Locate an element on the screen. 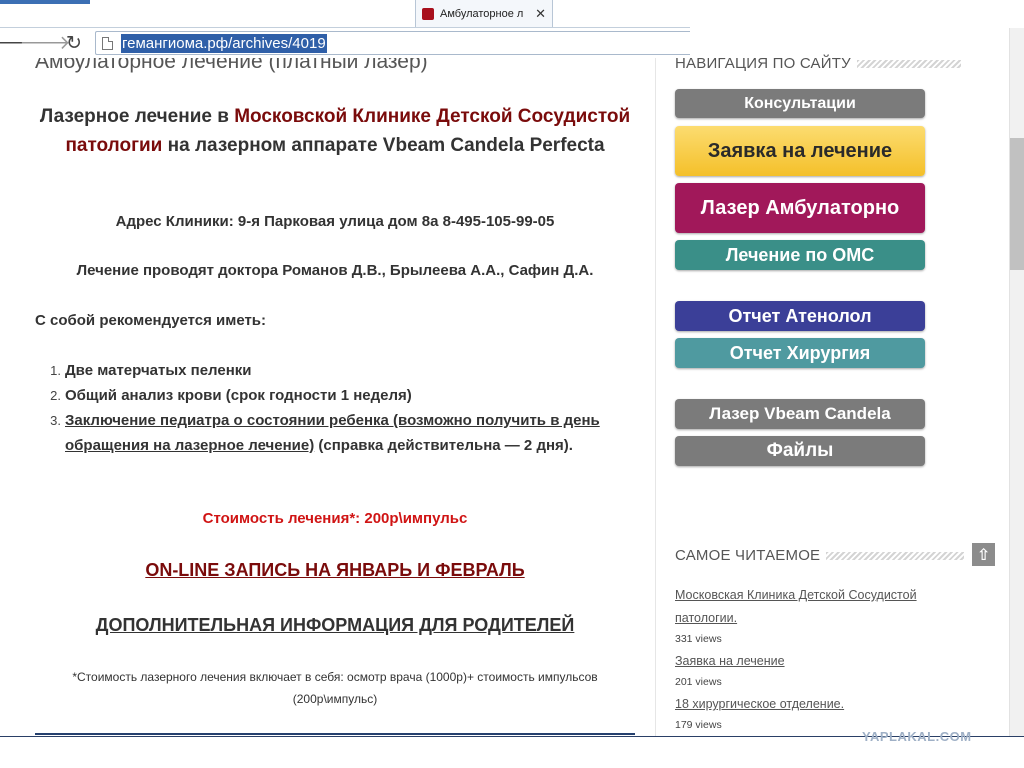 The height and width of the screenshot is (768, 1024). list-item: 1. Две матерчатых пеленки is located at coordinates (335, 370).